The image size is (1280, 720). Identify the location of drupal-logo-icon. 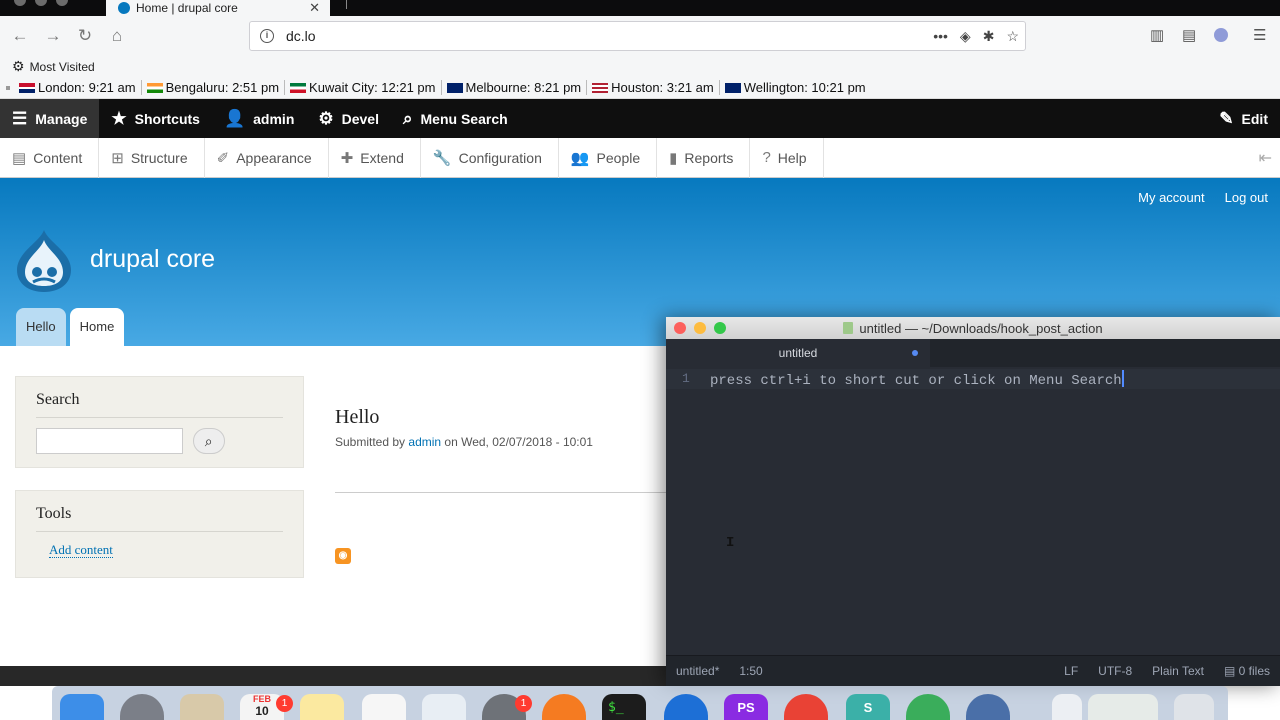
(44, 261).